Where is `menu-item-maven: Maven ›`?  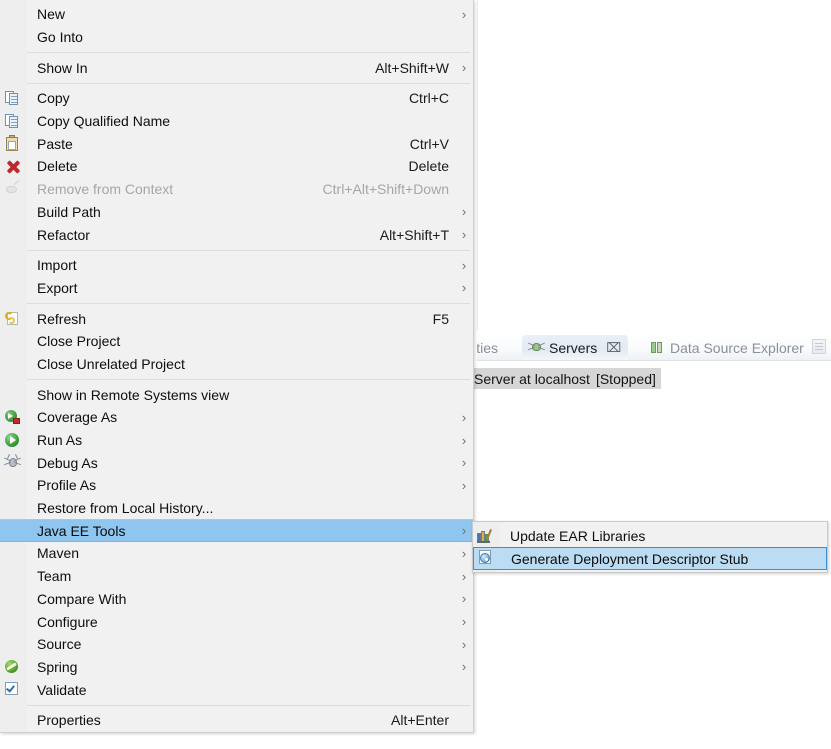
menu-item-maven: Maven › is located at coordinates (236, 553).